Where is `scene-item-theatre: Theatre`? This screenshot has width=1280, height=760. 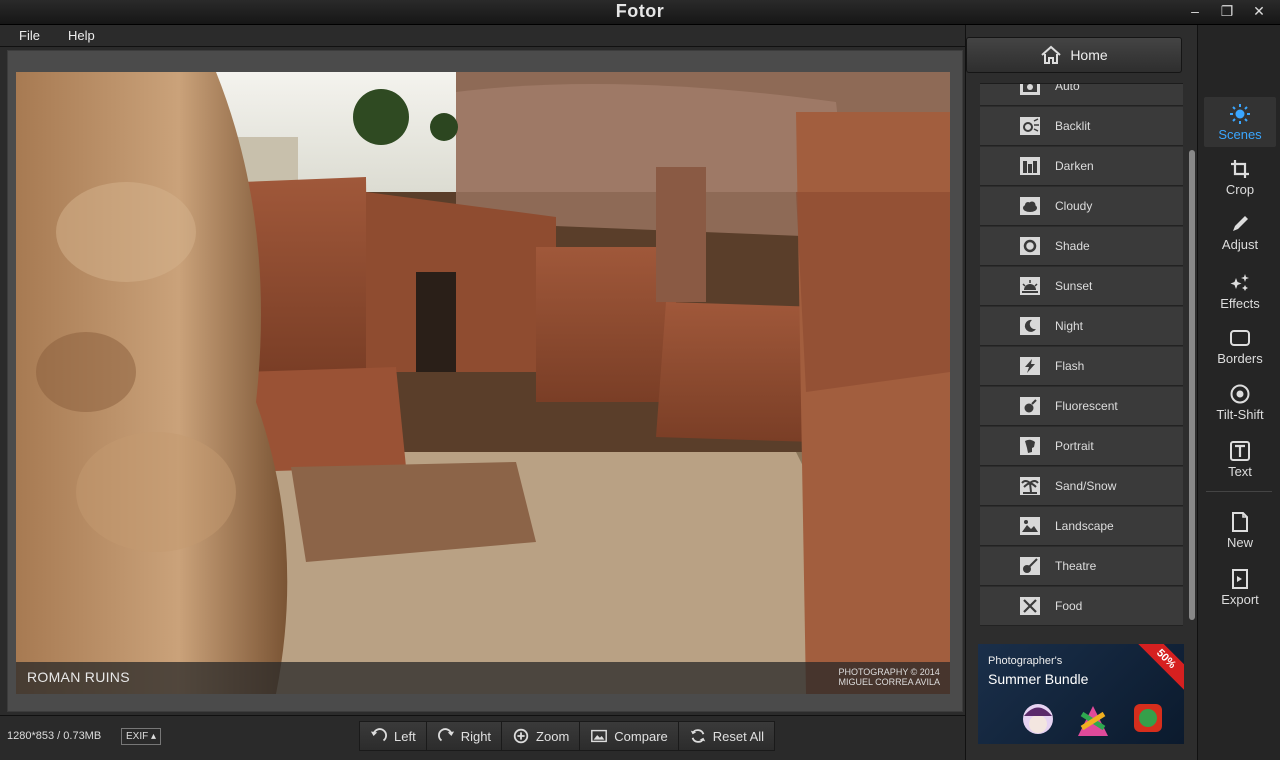 scene-item-theatre: Theatre is located at coordinates (1081, 566).